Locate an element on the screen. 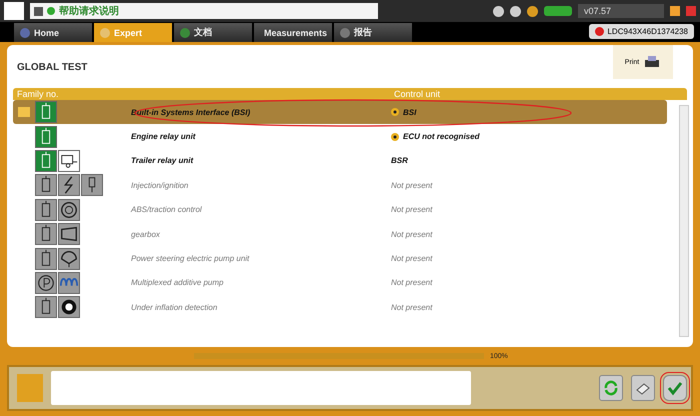 The width and height of the screenshot is (700, 416). parking-icon is located at coordinates (46, 283).